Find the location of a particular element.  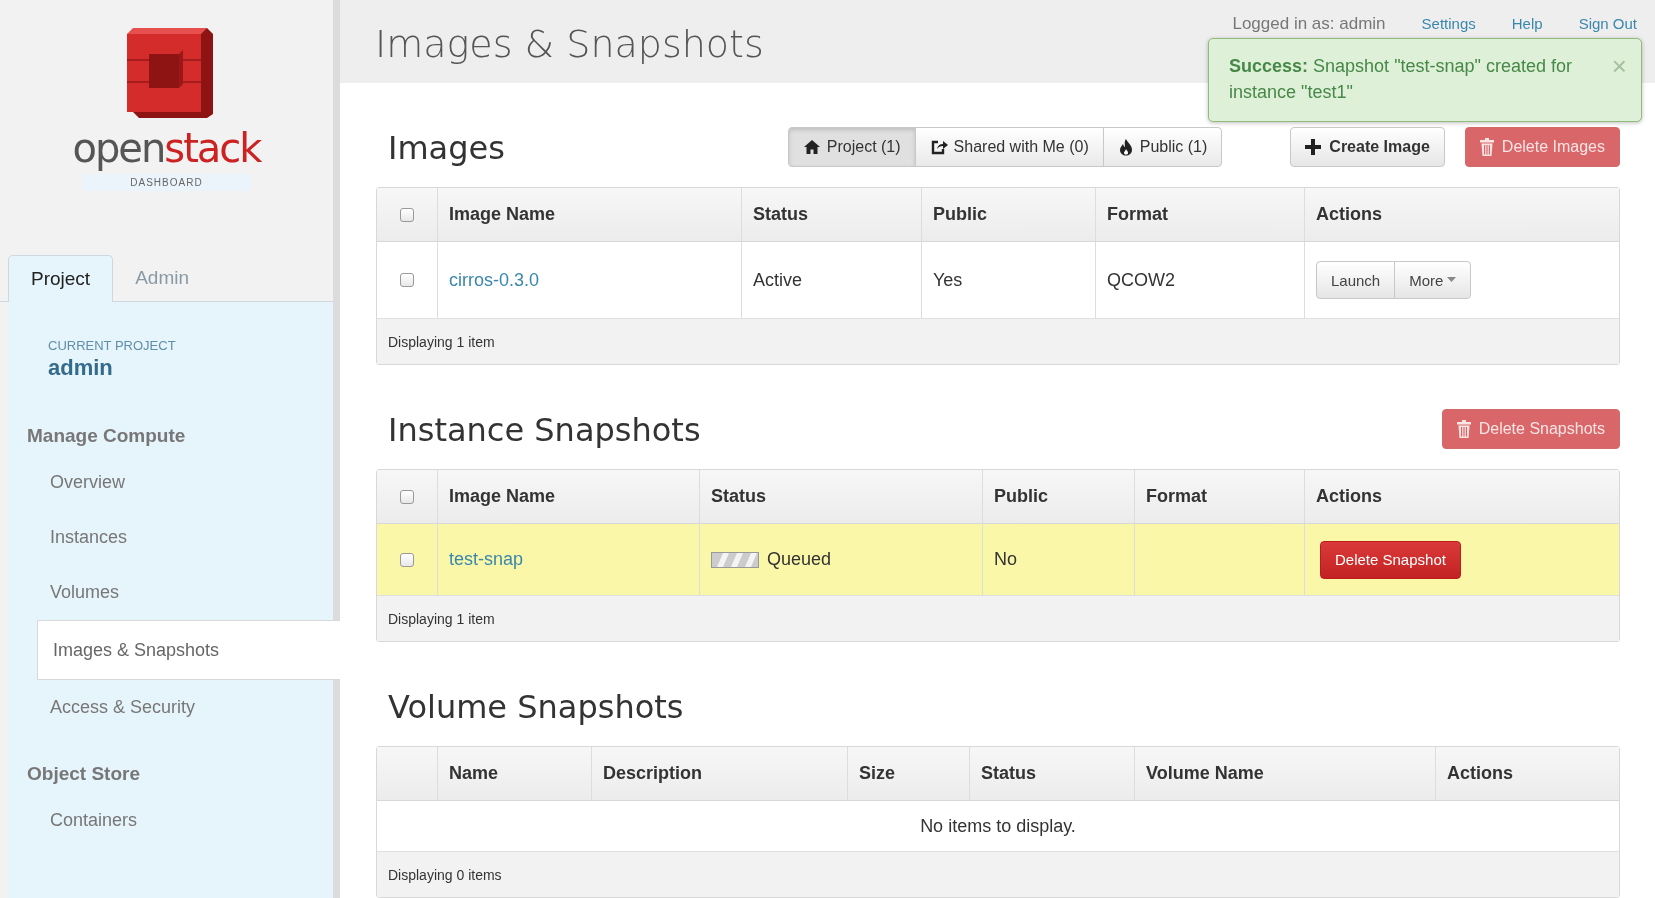

alert-message: Success: Snapshot "test-snap" created for instance "test1" is located at coordinates (1400, 79).